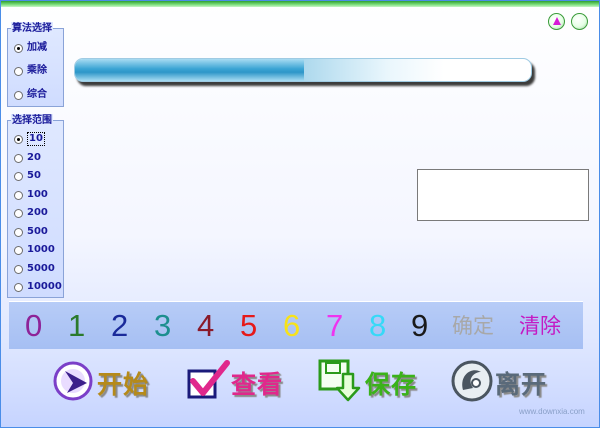 The width and height of the screenshot is (600, 428). I want to click on confirm-button: 确定, so click(473, 326).